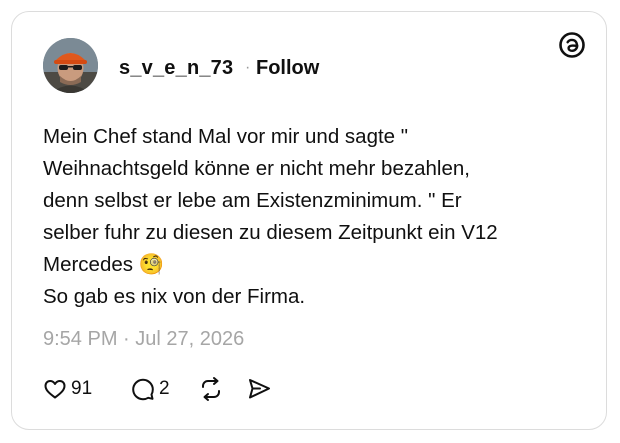 Image resolution: width=620 pixels, height=443 pixels. What do you see at coordinates (176, 68) in the screenshot?
I see `username: s_v_e_n_73` at bounding box center [176, 68].